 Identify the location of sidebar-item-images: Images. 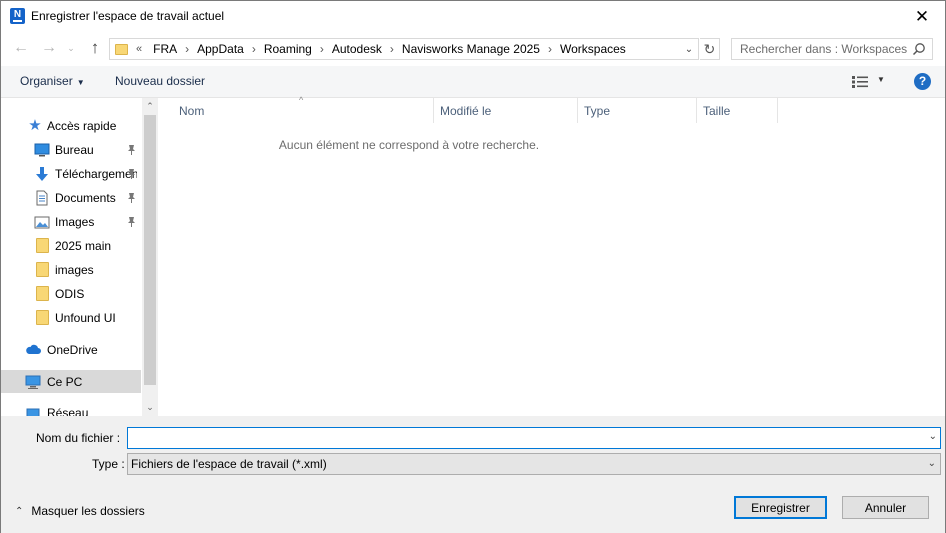
(71, 221).